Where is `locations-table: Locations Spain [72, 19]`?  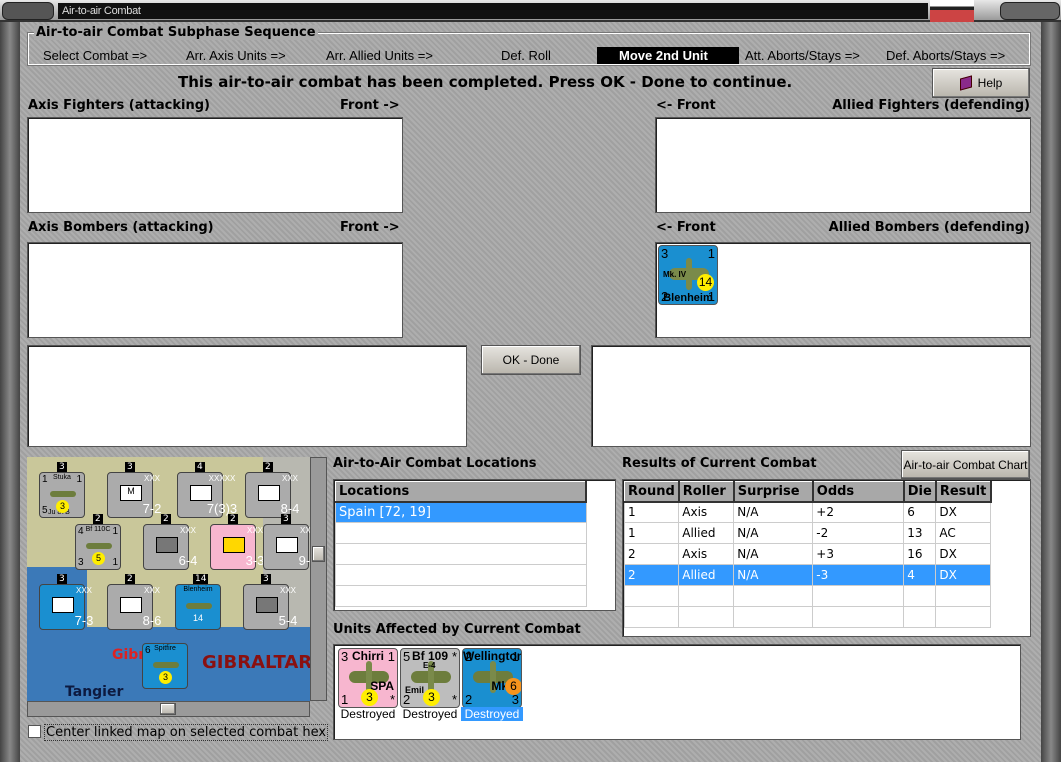
locations-table: Locations Spain [72, 19] is located at coordinates (461, 544).